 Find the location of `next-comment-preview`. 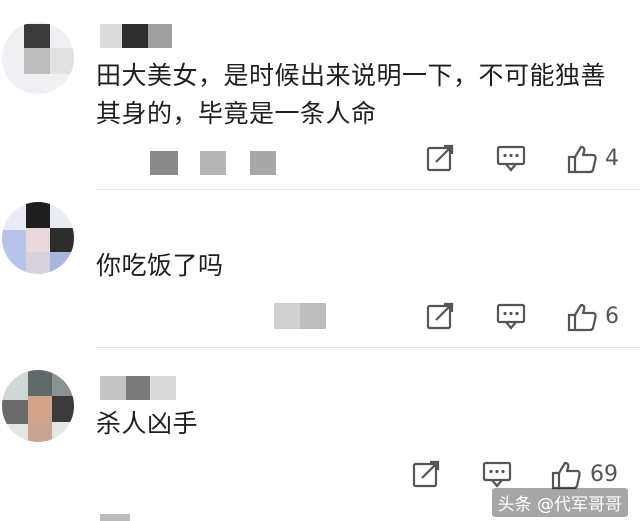

next-comment-preview is located at coordinates (250, 517).